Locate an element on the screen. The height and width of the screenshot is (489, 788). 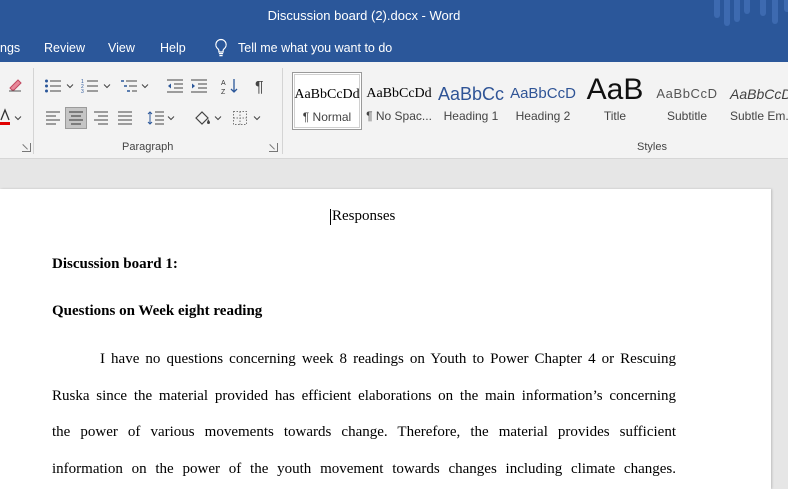
eraser-icon is located at coordinates (15, 85).